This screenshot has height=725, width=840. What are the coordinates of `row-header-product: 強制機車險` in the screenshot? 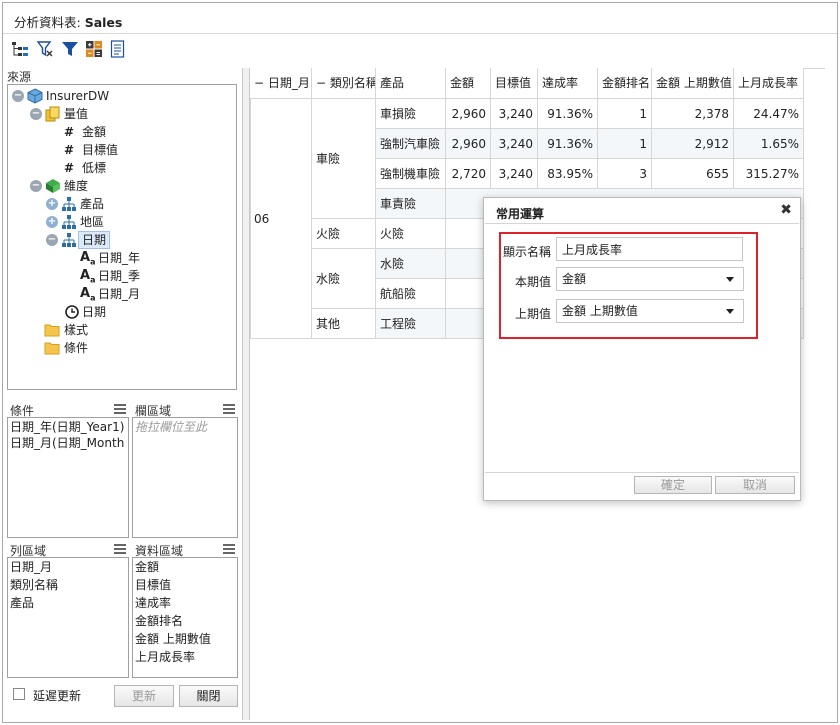 It's located at (411, 174).